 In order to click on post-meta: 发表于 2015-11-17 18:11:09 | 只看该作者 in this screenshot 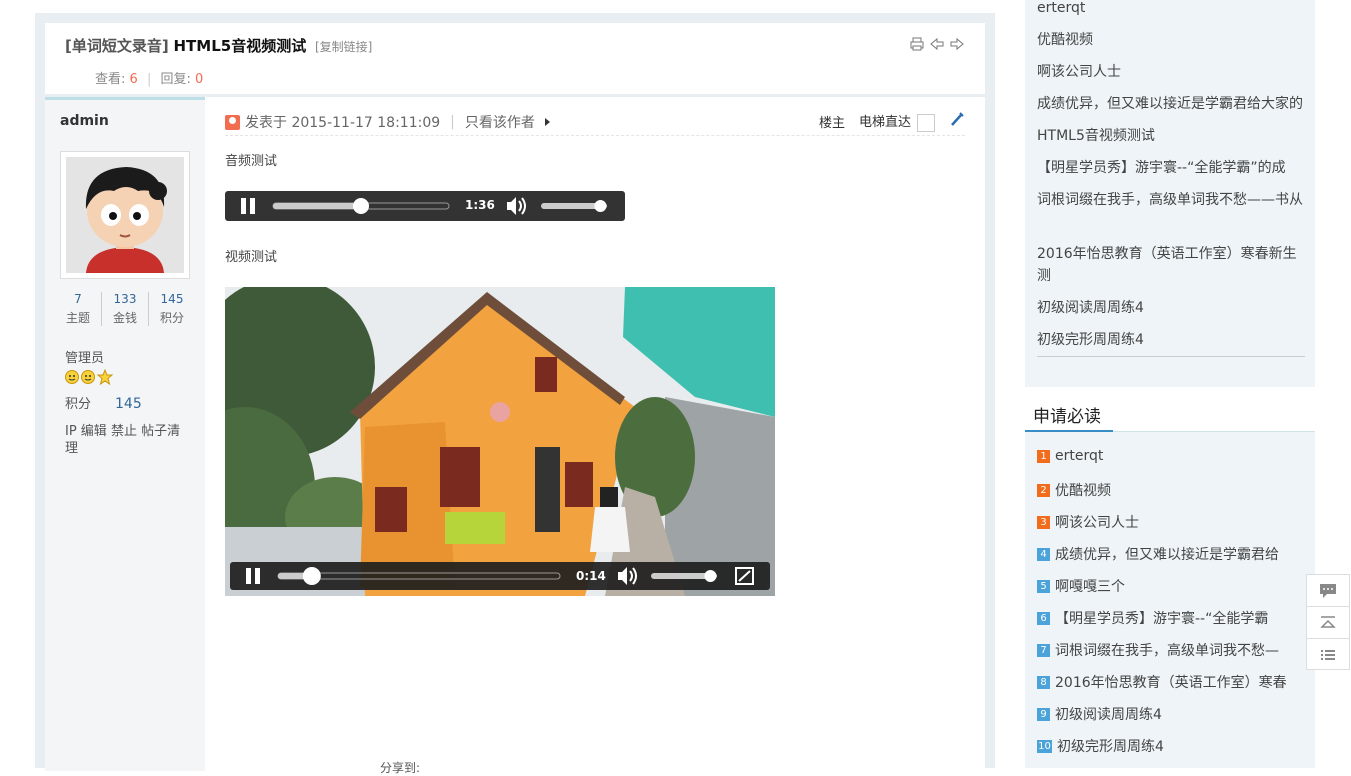, I will do `click(387, 122)`.